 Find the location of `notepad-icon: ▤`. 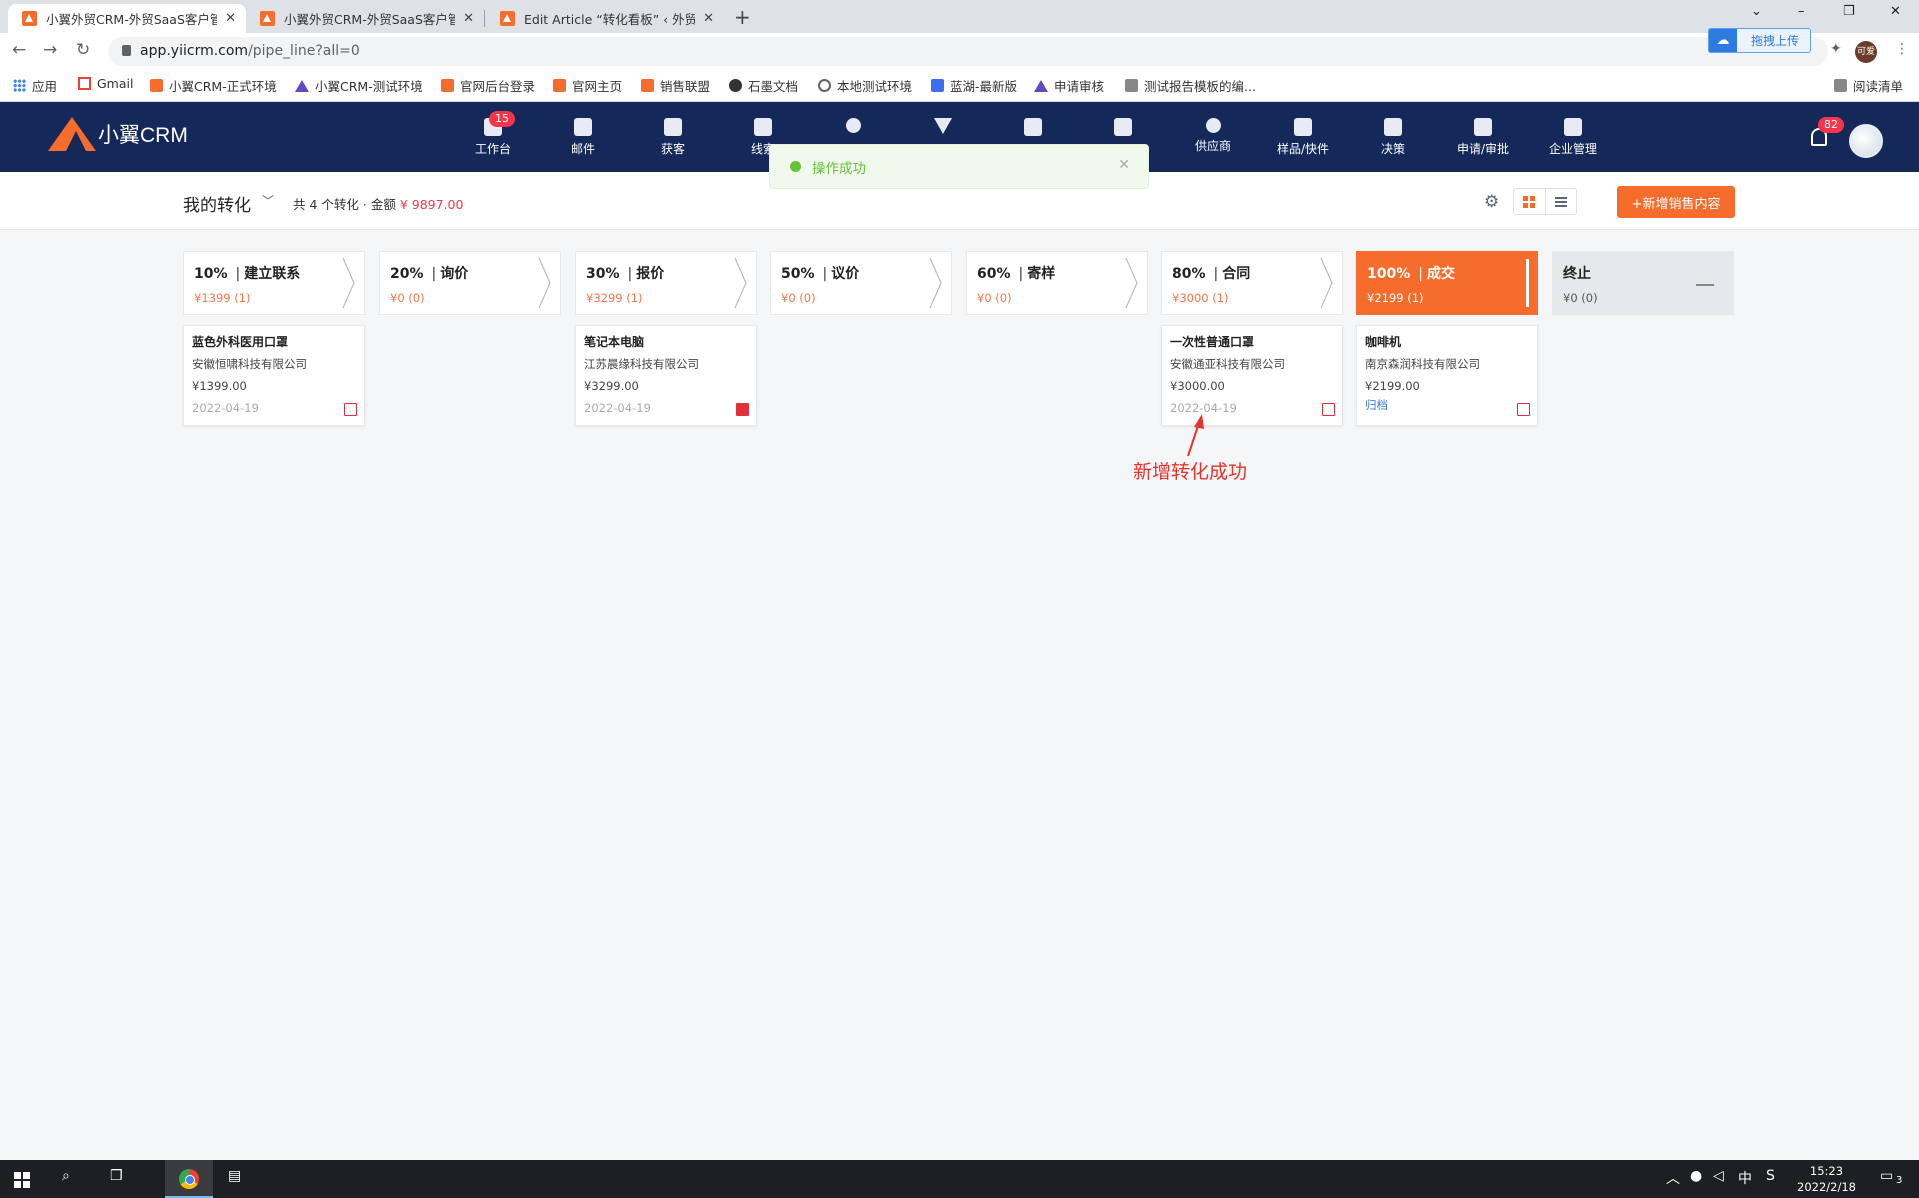

notepad-icon: ▤ is located at coordinates (234, 1176).